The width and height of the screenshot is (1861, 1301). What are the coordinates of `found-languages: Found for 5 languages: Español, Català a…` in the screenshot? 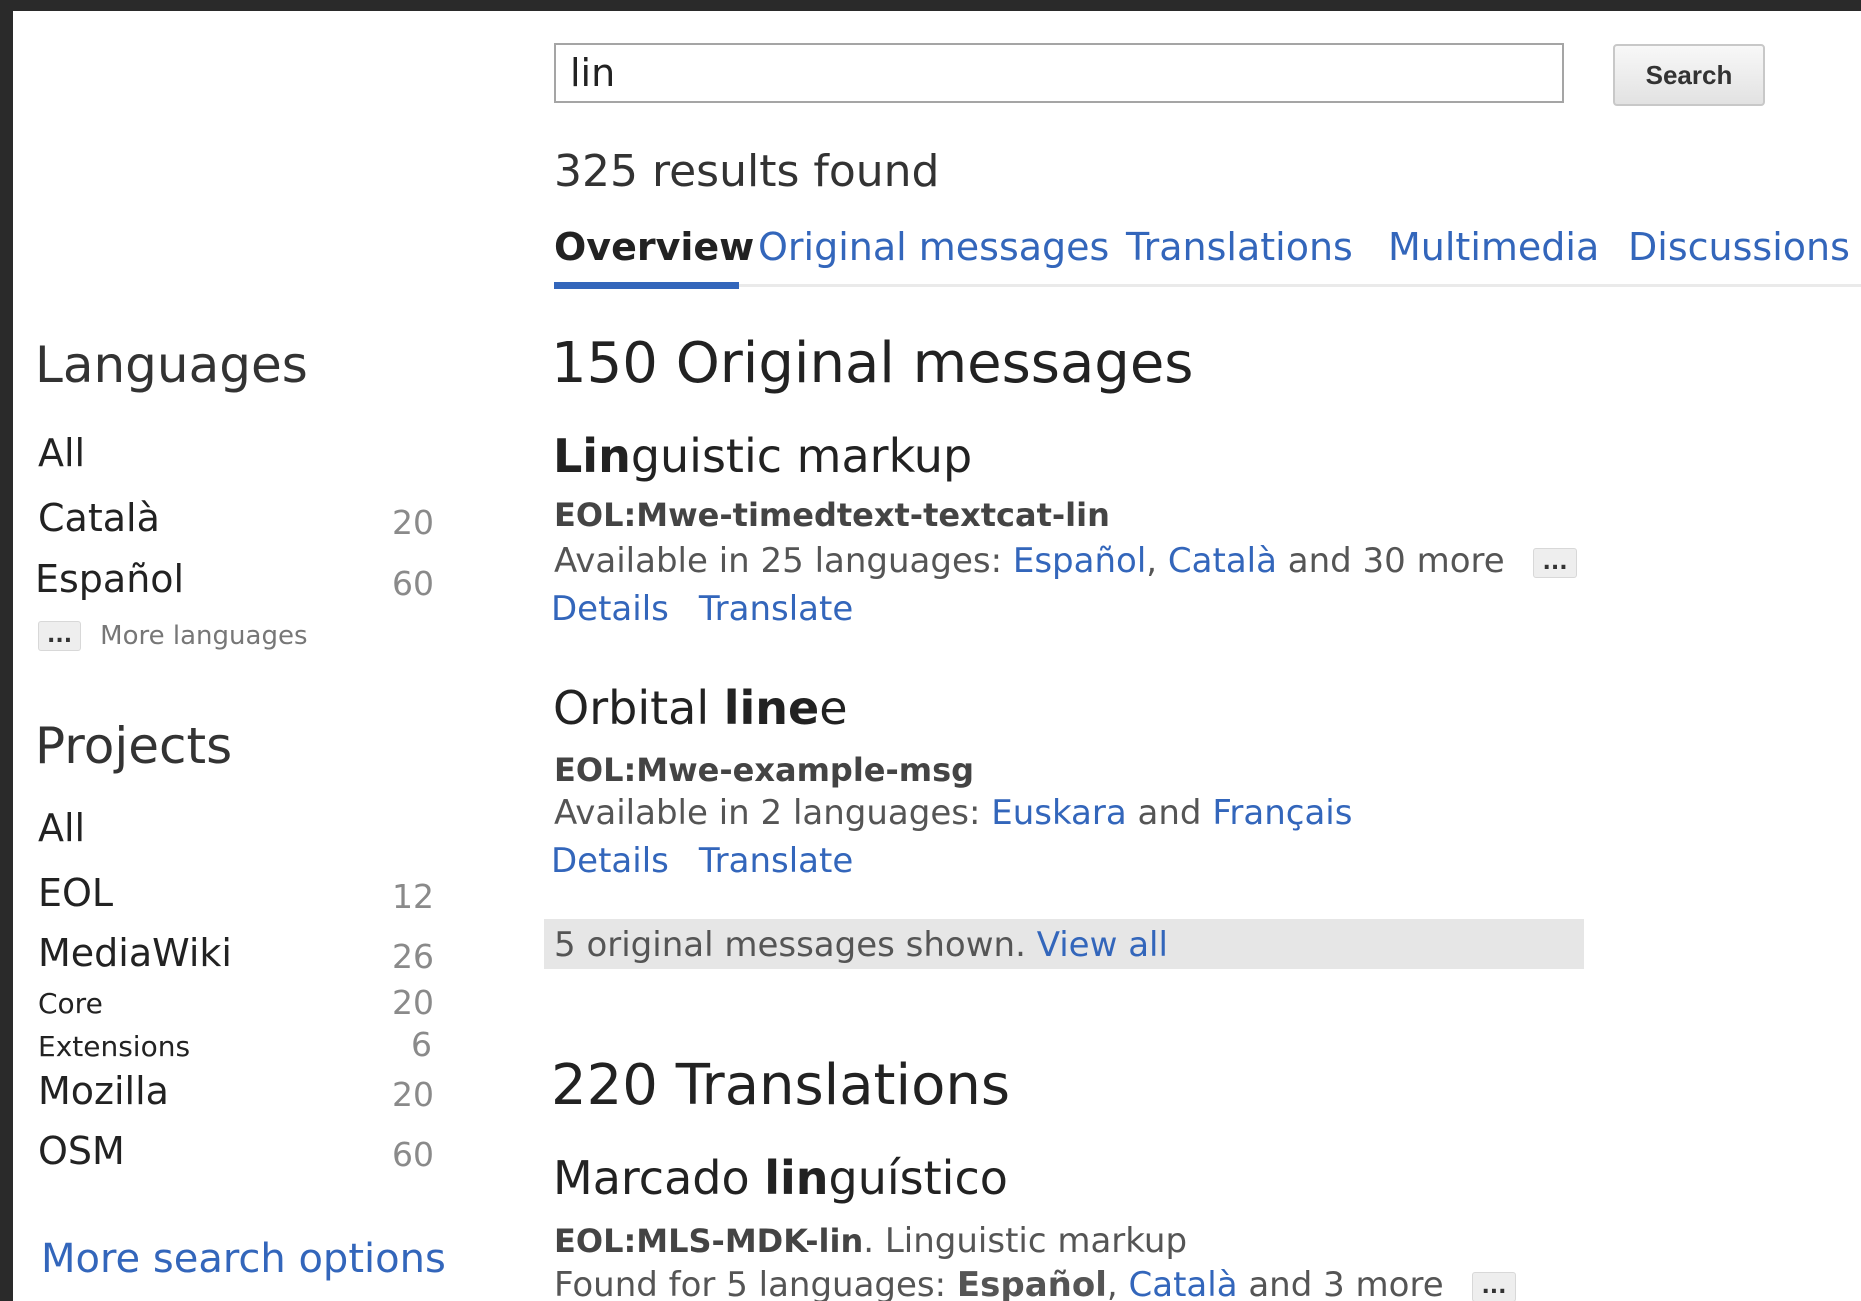 It's located at (1035, 1283).